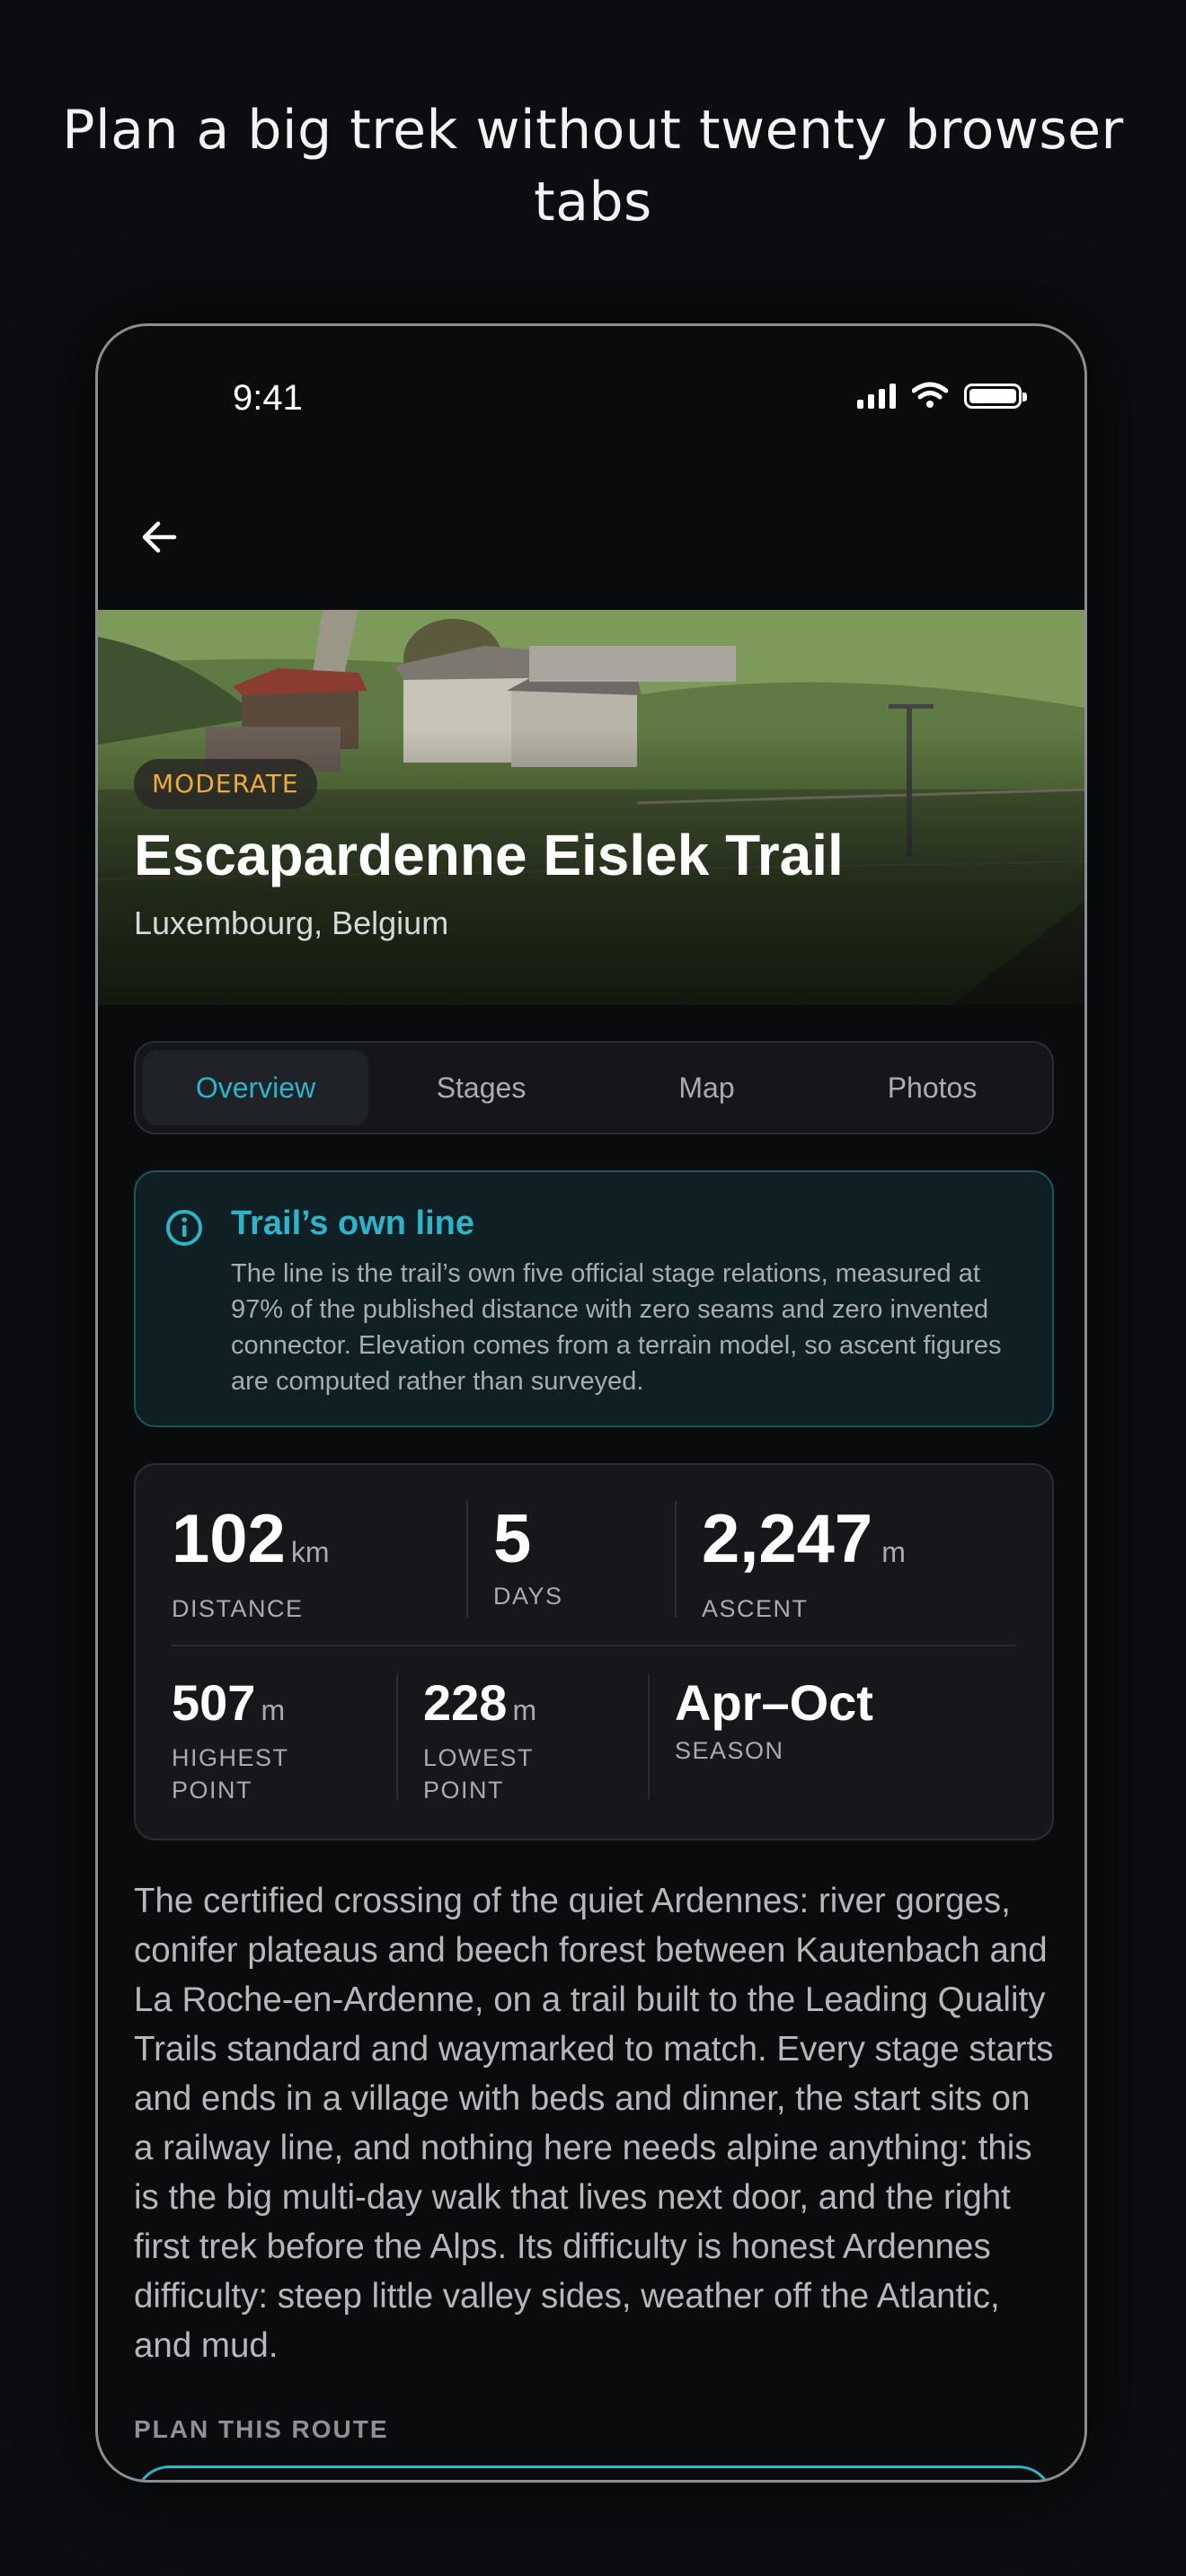 The width and height of the screenshot is (1186, 2576). Describe the element at coordinates (352, 1223) in the screenshot. I see `note-title: Trail’s own line` at that location.